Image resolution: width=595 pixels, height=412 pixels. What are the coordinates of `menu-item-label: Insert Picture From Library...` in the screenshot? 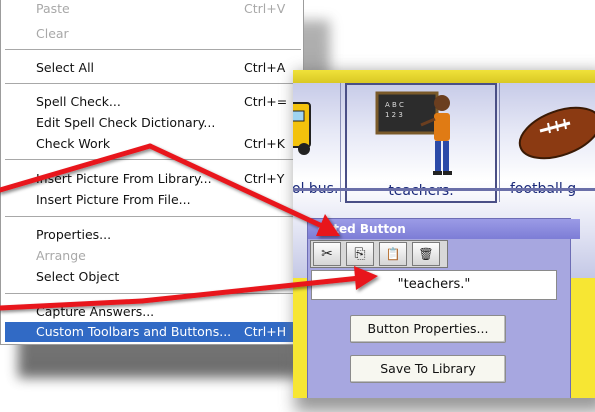 It's located at (124, 178).